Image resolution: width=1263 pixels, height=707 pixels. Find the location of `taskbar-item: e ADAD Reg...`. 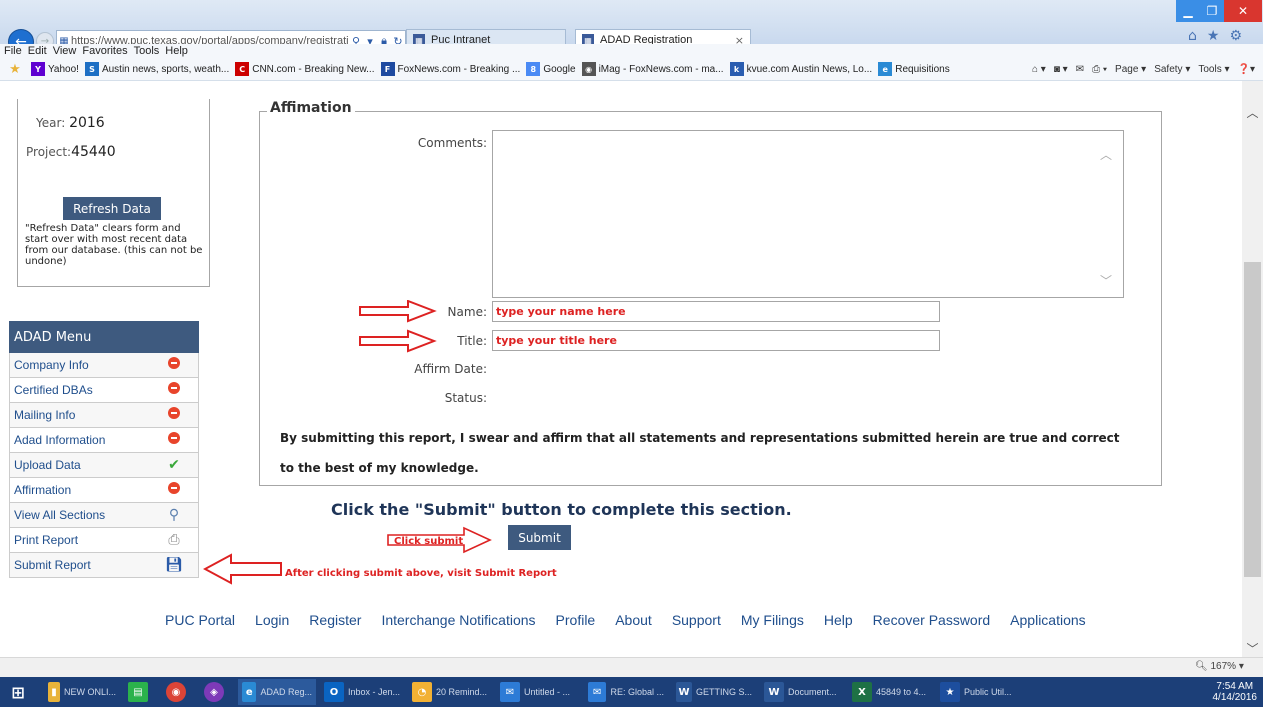

taskbar-item: e ADAD Reg... is located at coordinates (277, 692).